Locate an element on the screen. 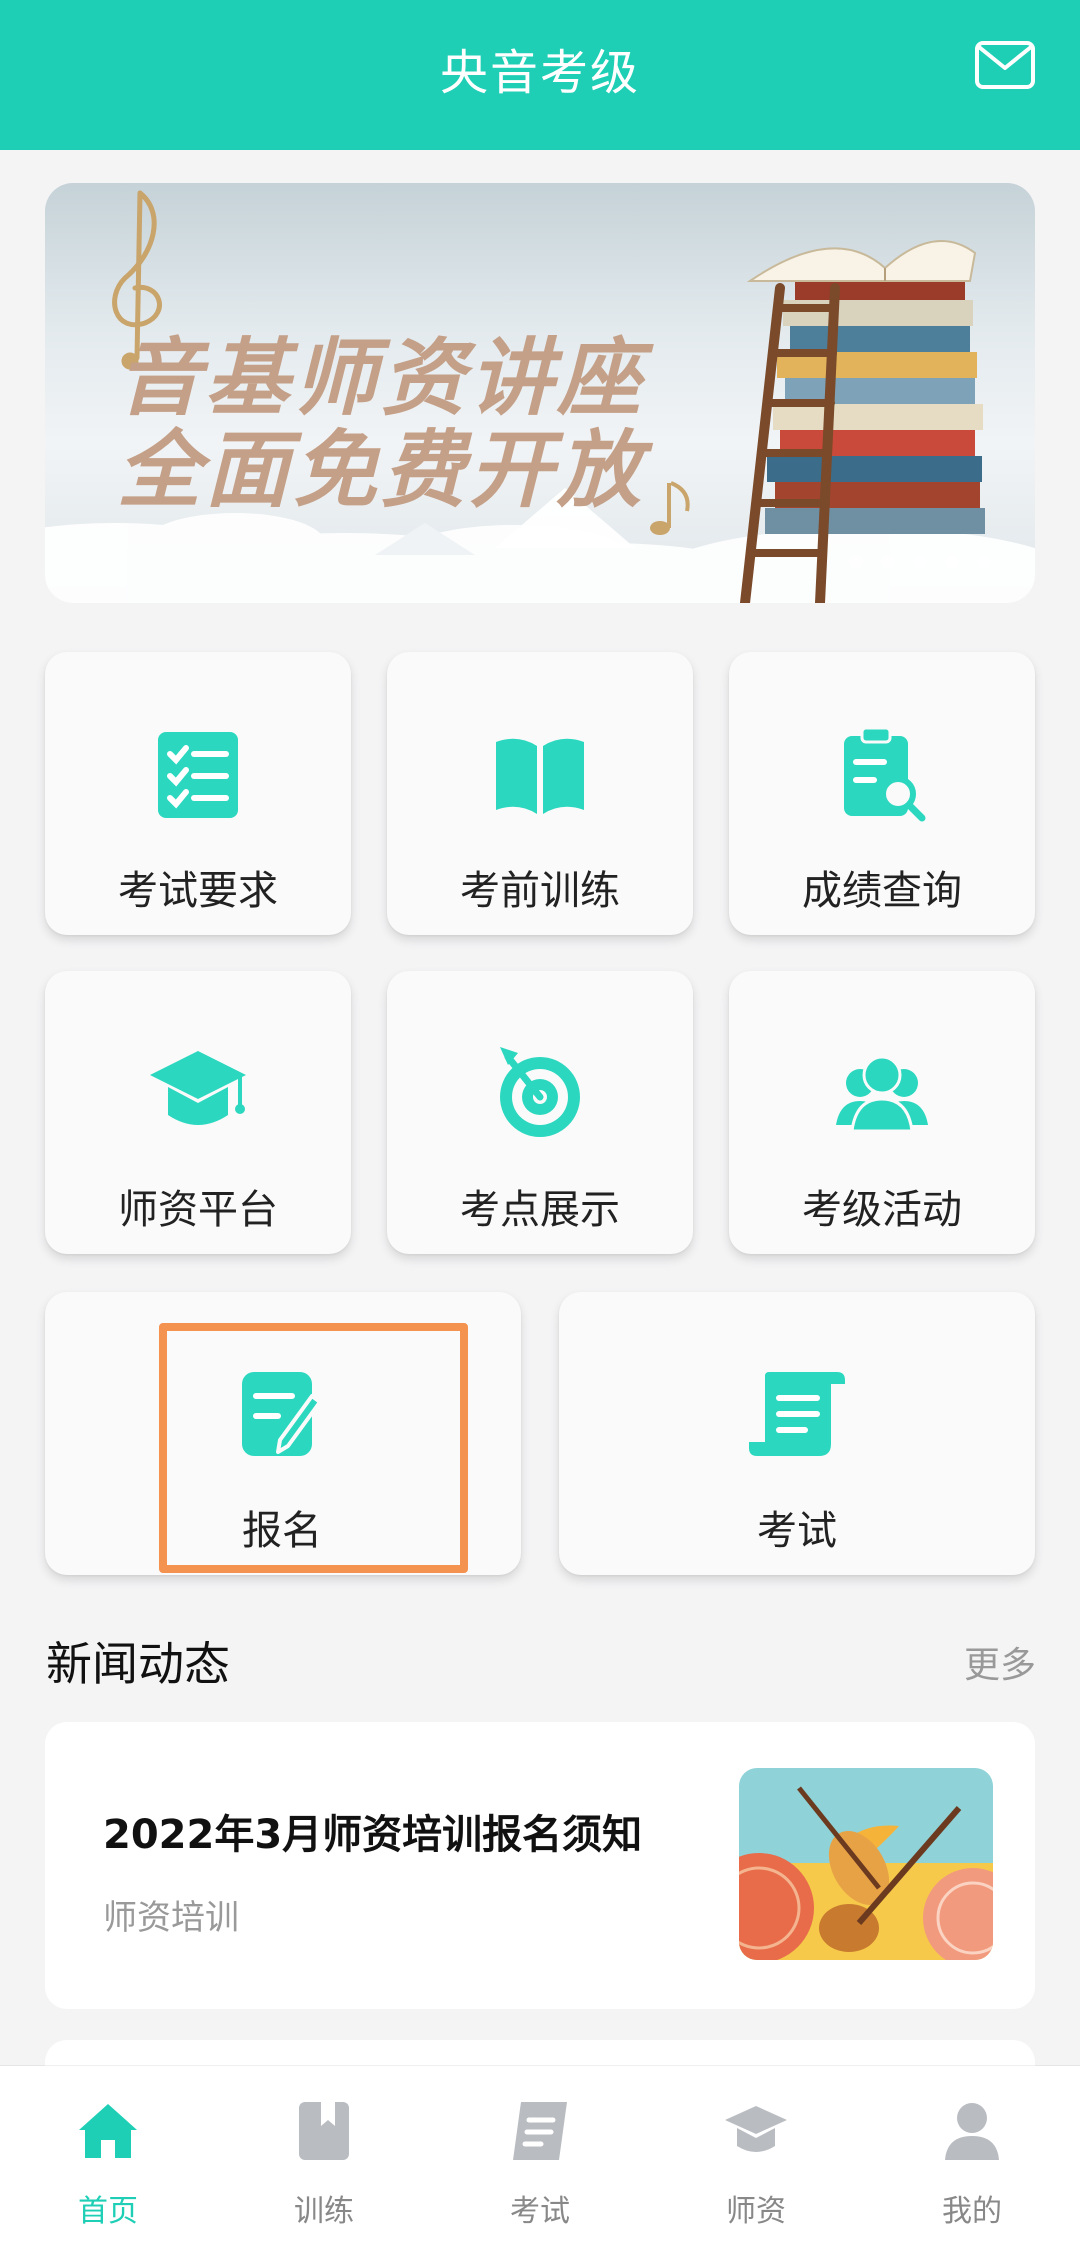  people-icon is located at coordinates (882, 1094).